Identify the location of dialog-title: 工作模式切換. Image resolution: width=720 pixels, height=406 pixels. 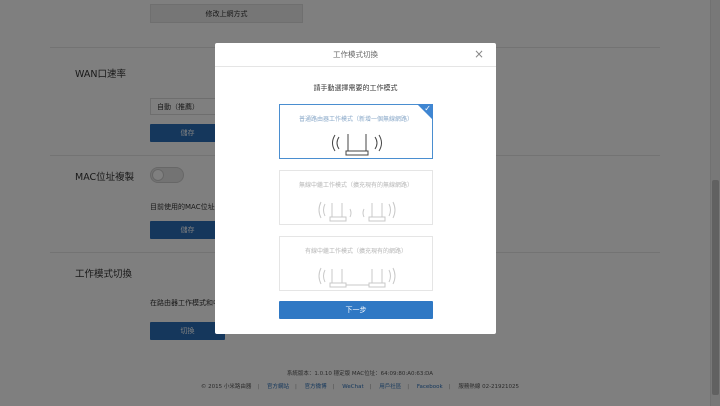
(355, 54).